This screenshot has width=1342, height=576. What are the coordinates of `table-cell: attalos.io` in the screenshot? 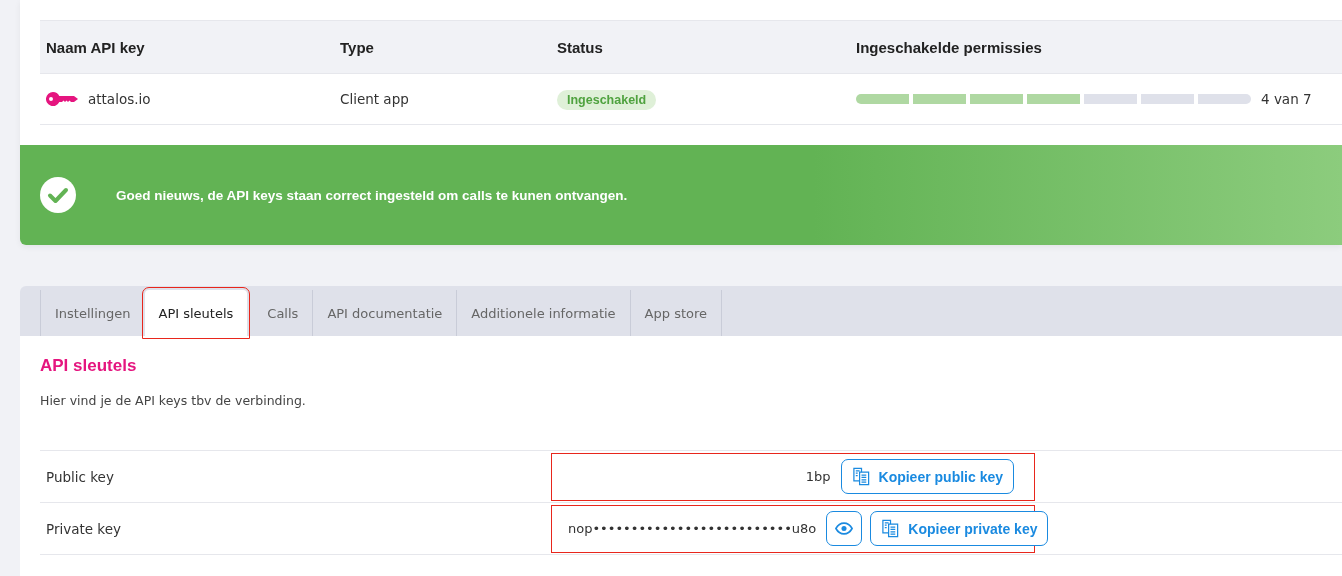 It's located at (119, 99).